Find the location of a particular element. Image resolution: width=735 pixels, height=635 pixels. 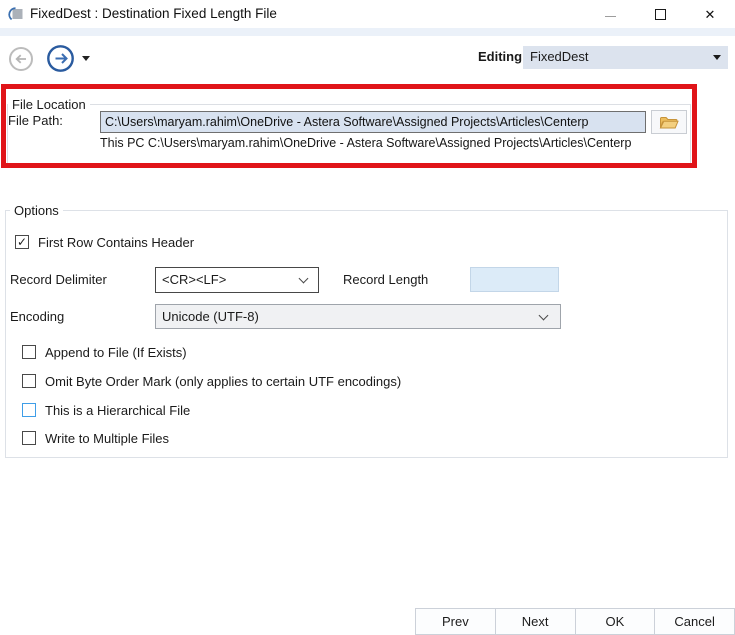

encoding-value: Unicode (UTF-8) is located at coordinates (210, 316).